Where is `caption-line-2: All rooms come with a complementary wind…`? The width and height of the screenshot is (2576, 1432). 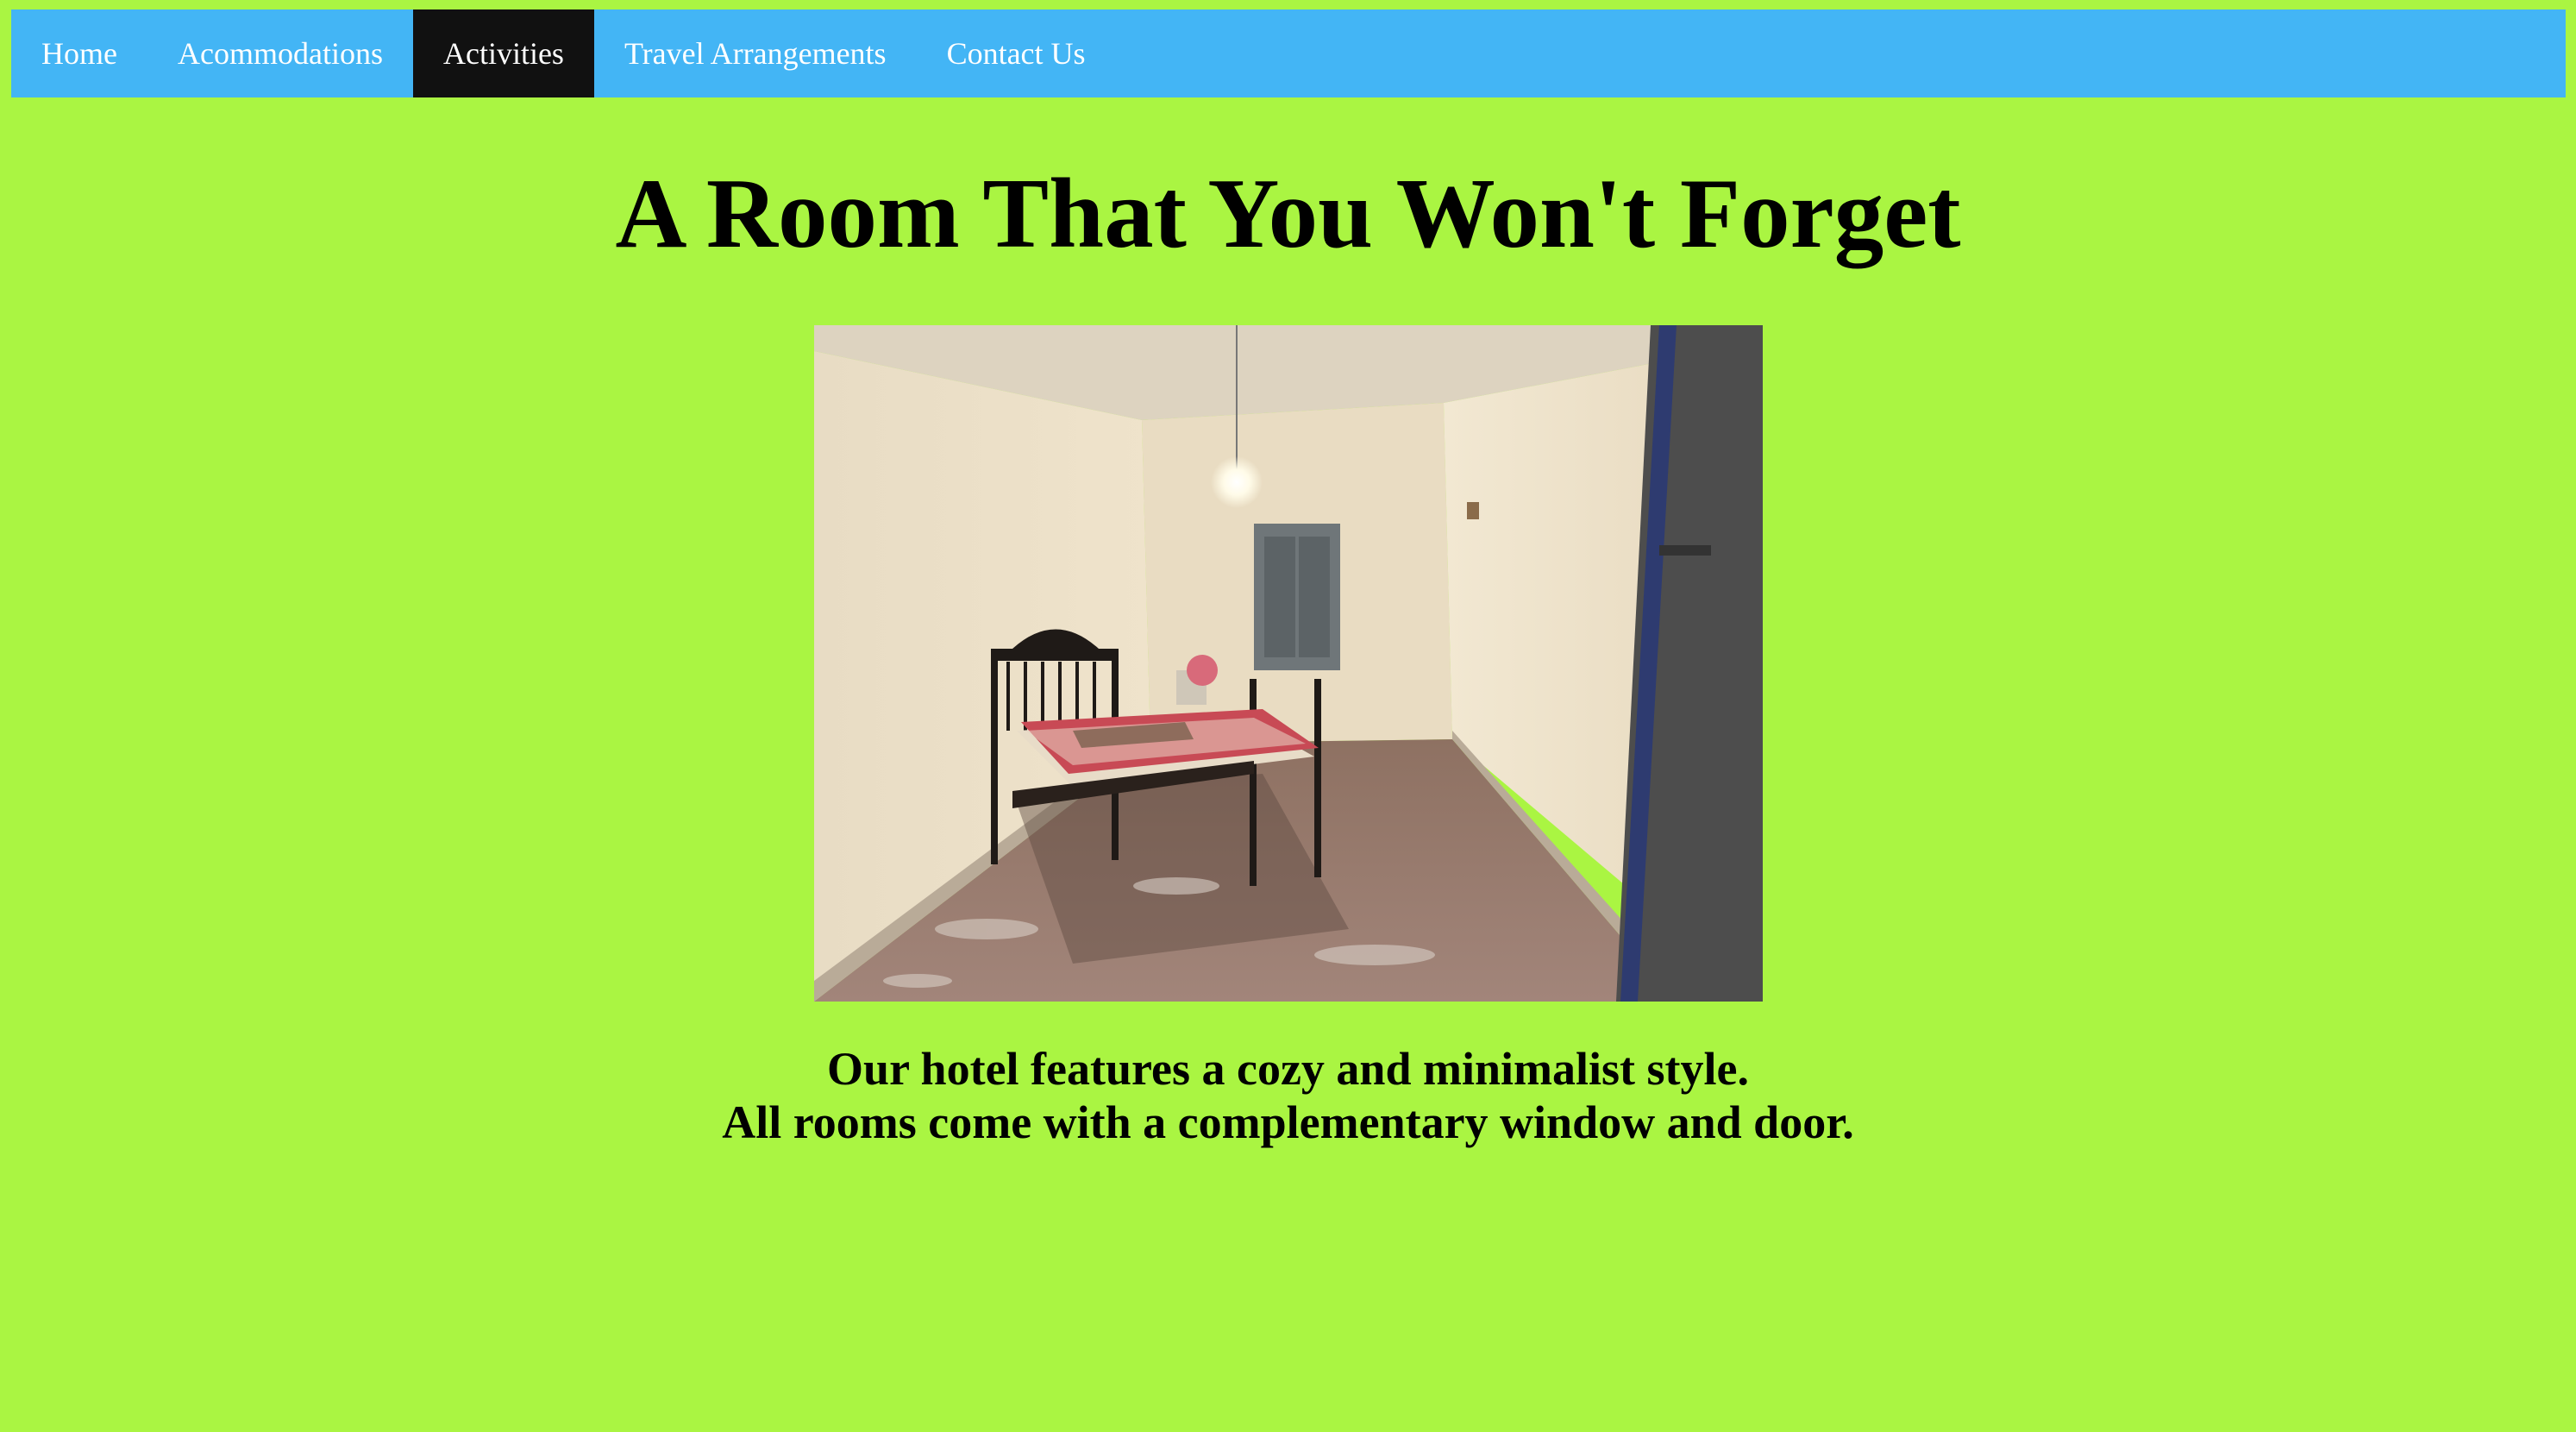 caption-line-2: All rooms come with a complementary wind… is located at coordinates (1288, 1122).